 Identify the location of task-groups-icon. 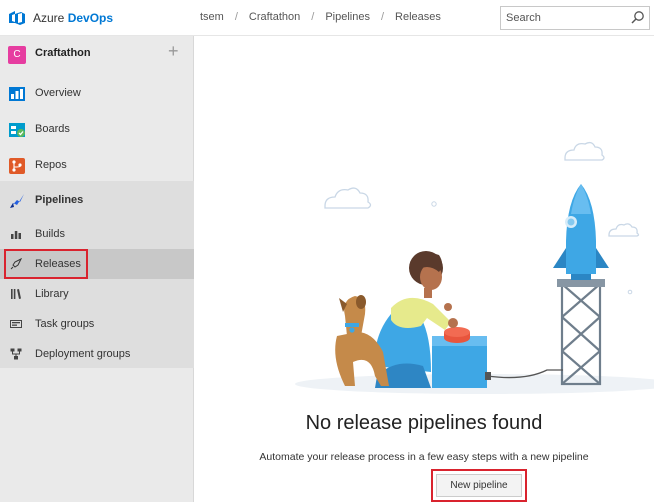
(16, 324).